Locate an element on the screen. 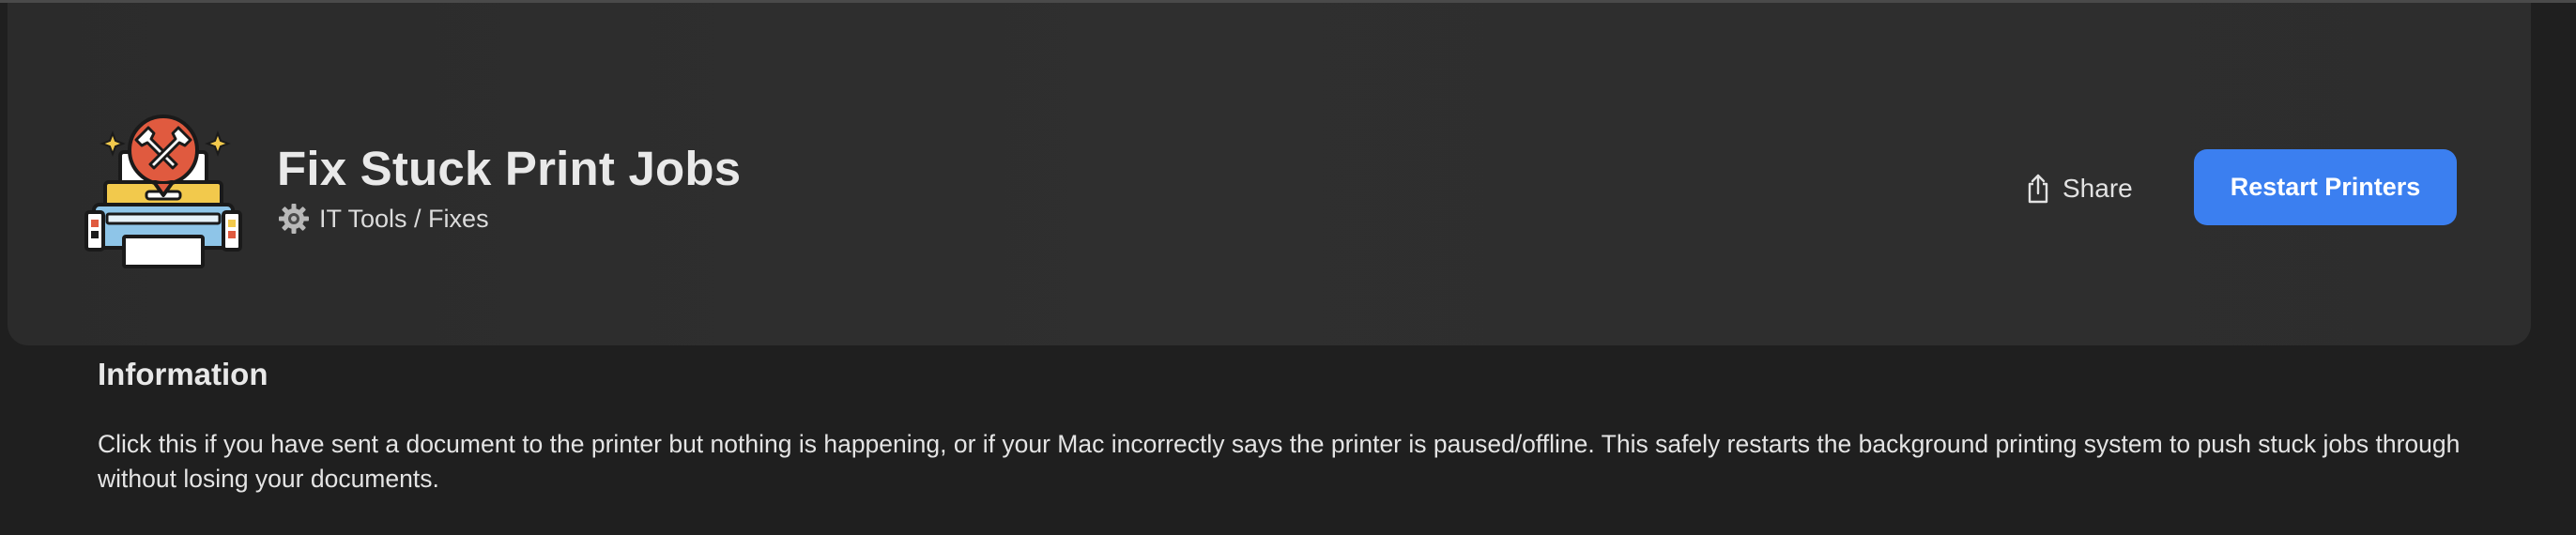 Image resolution: width=2576 pixels, height=535 pixels. restart-printers-label: Restart Printers is located at coordinates (2325, 187).